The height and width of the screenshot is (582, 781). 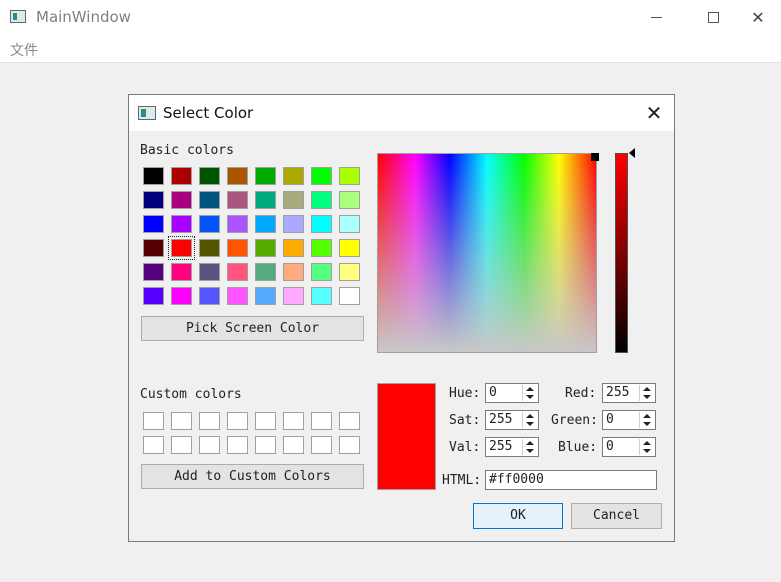 What do you see at coordinates (390, 17) in the screenshot?
I see `main-window-titlebar: MainWindow ✕` at bounding box center [390, 17].